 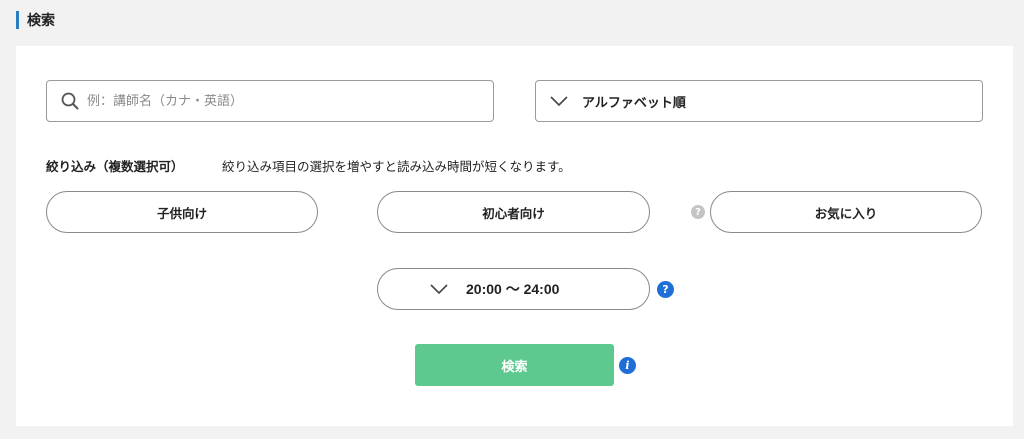 I want to click on sort-select: アルファベット順, so click(x=759, y=101).